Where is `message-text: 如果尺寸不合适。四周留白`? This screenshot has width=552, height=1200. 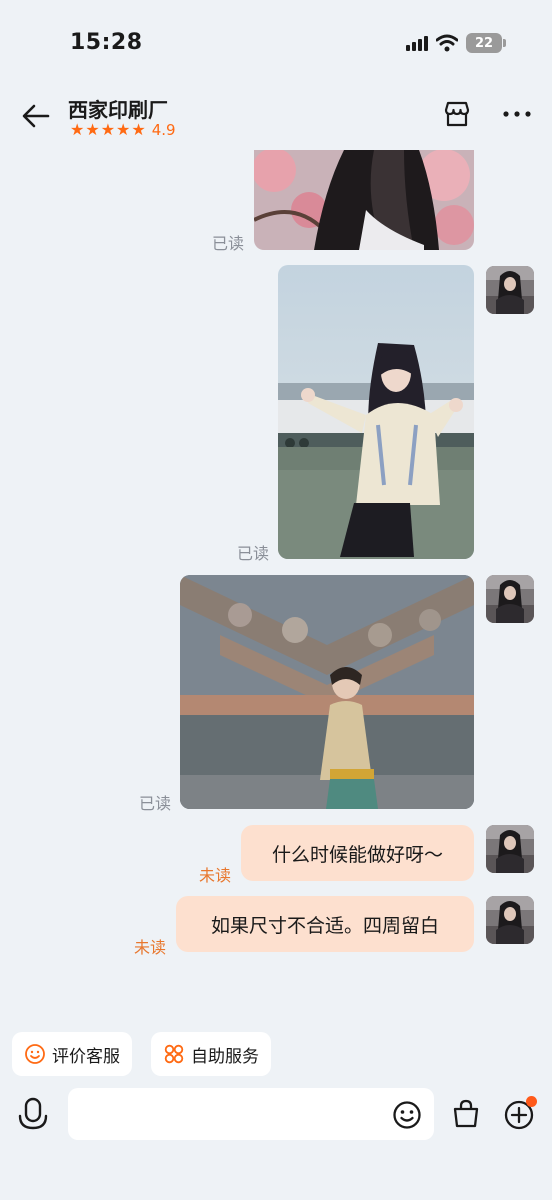 message-text: 如果尺寸不合适。四周留白 is located at coordinates (324, 925).